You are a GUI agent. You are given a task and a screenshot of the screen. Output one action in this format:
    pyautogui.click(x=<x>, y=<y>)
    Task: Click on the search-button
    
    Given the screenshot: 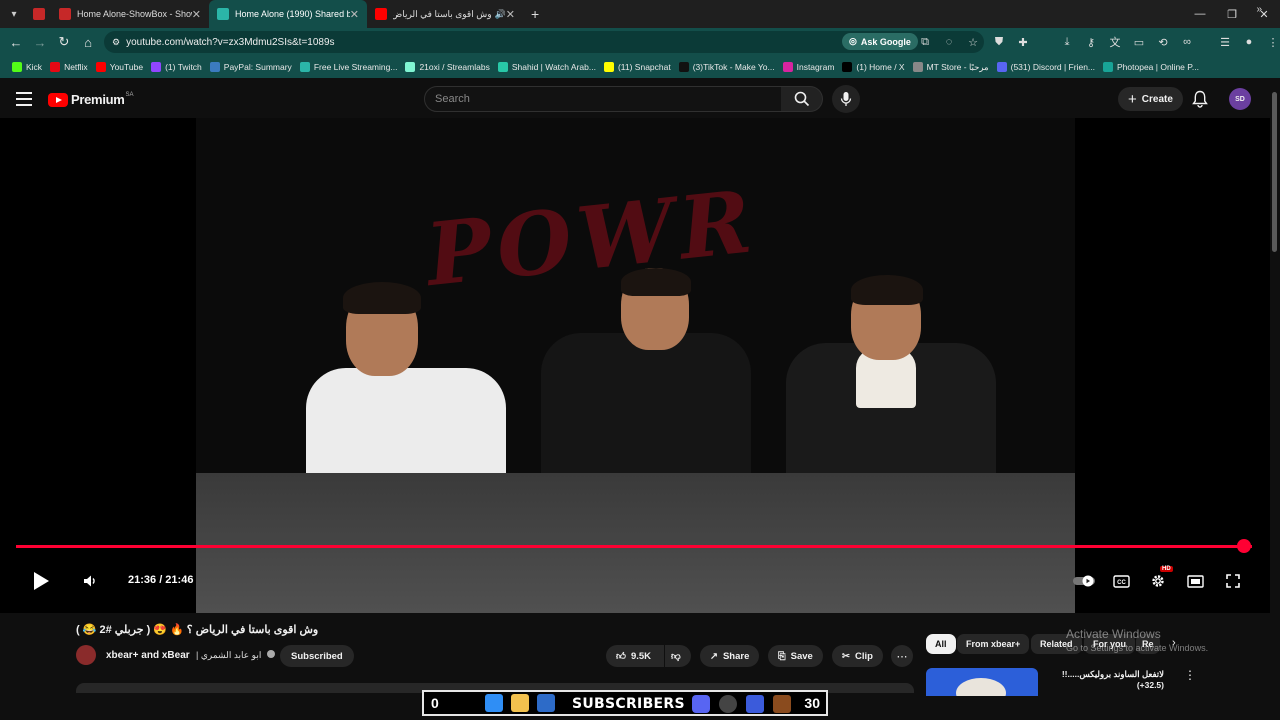 What is the action you would take?
    pyautogui.click(x=802, y=99)
    